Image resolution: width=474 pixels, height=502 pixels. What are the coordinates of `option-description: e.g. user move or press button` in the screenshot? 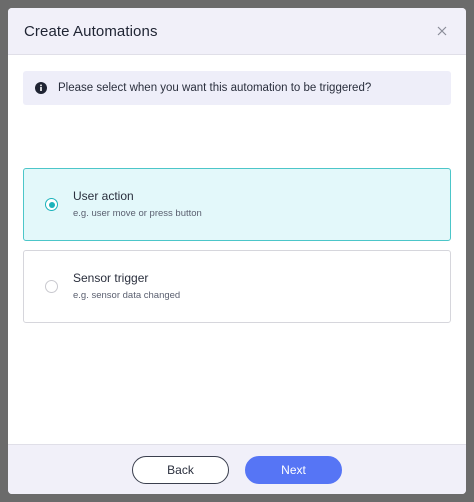 It's located at (137, 213).